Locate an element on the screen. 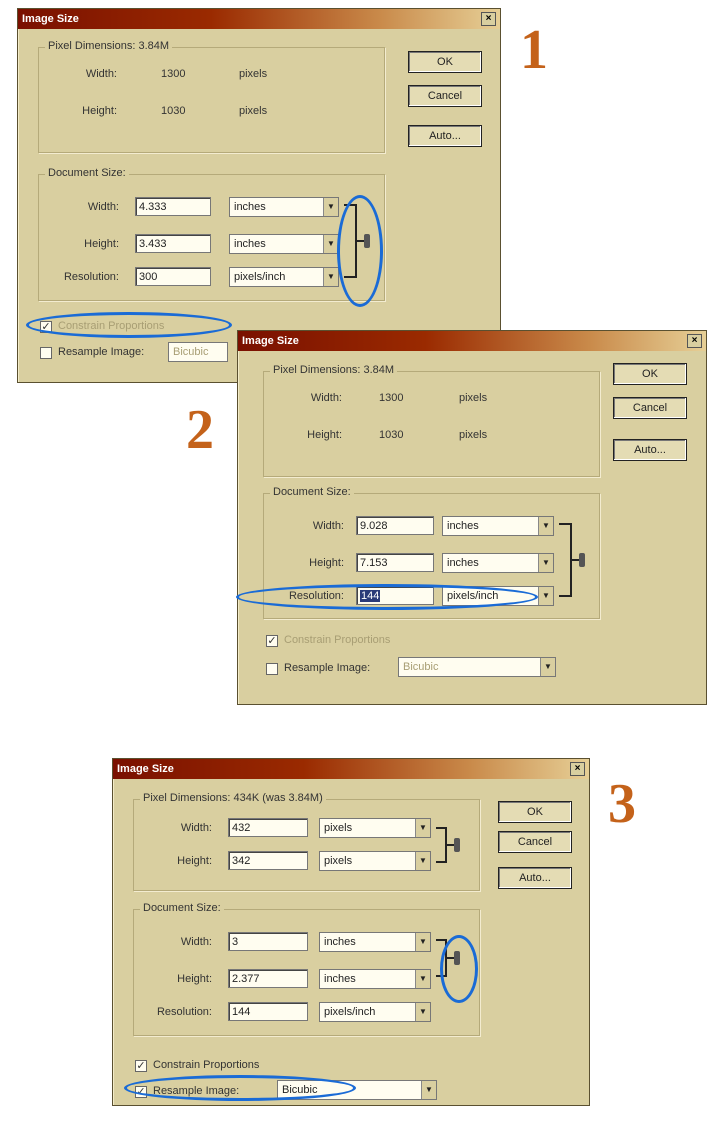  pixel-height-unit-select: pixels ▼ is located at coordinates (375, 861).